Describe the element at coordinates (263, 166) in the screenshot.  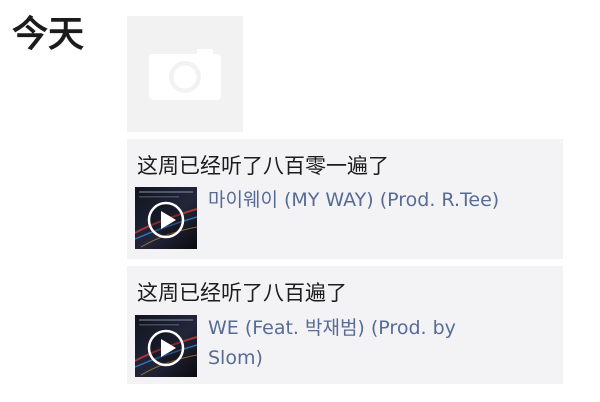
I see `post-text: 这周已经听了八百零一遍了` at that location.